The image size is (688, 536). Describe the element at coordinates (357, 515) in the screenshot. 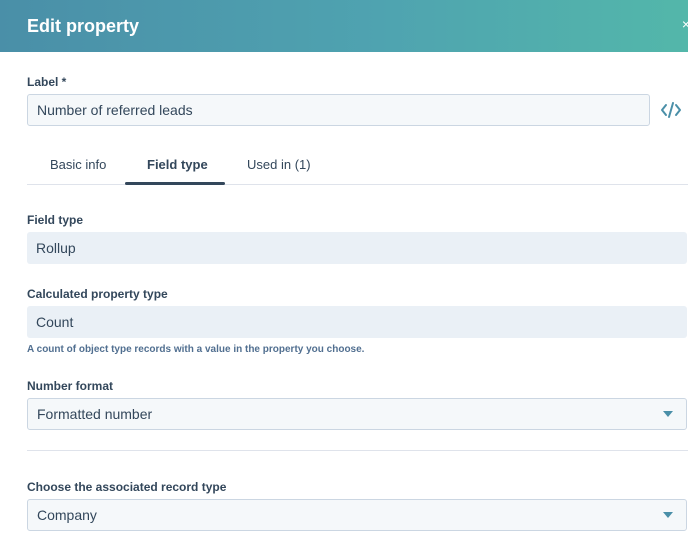

I see `associated-record-select: Company` at that location.